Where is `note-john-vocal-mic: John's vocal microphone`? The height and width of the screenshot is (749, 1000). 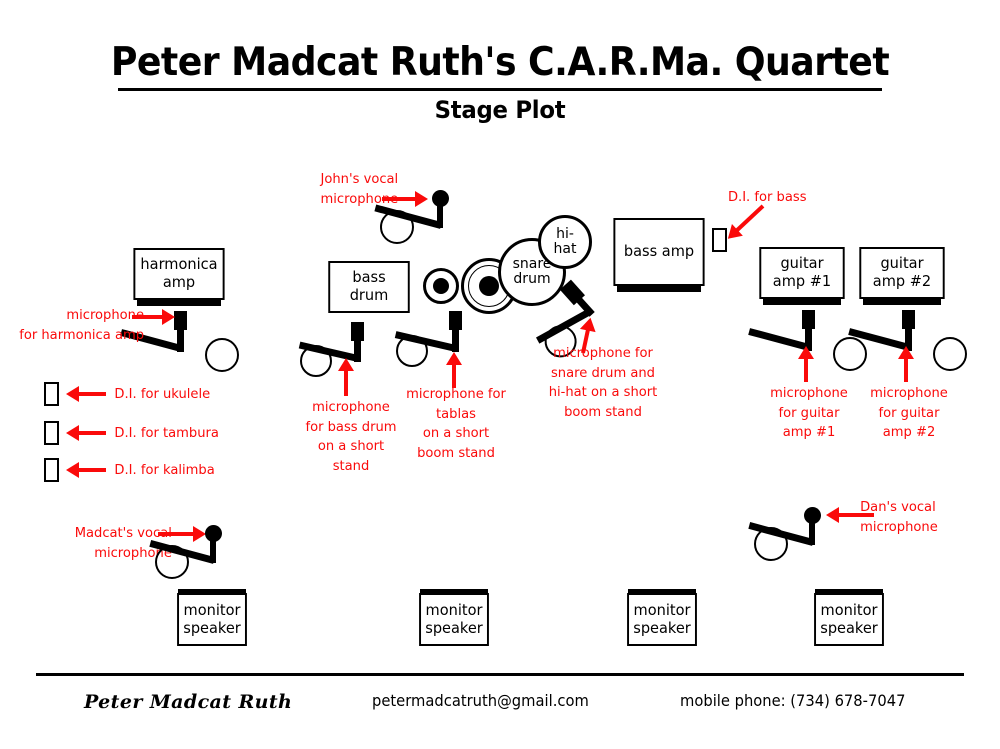 note-john-vocal-mic: John's vocal microphone is located at coordinates (359, 189).